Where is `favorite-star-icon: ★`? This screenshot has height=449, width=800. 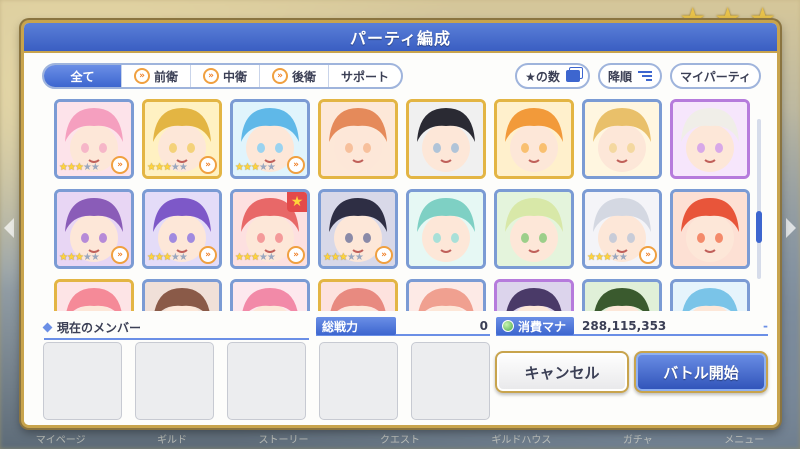
favorite-star-icon: ★ is located at coordinates (297, 202).